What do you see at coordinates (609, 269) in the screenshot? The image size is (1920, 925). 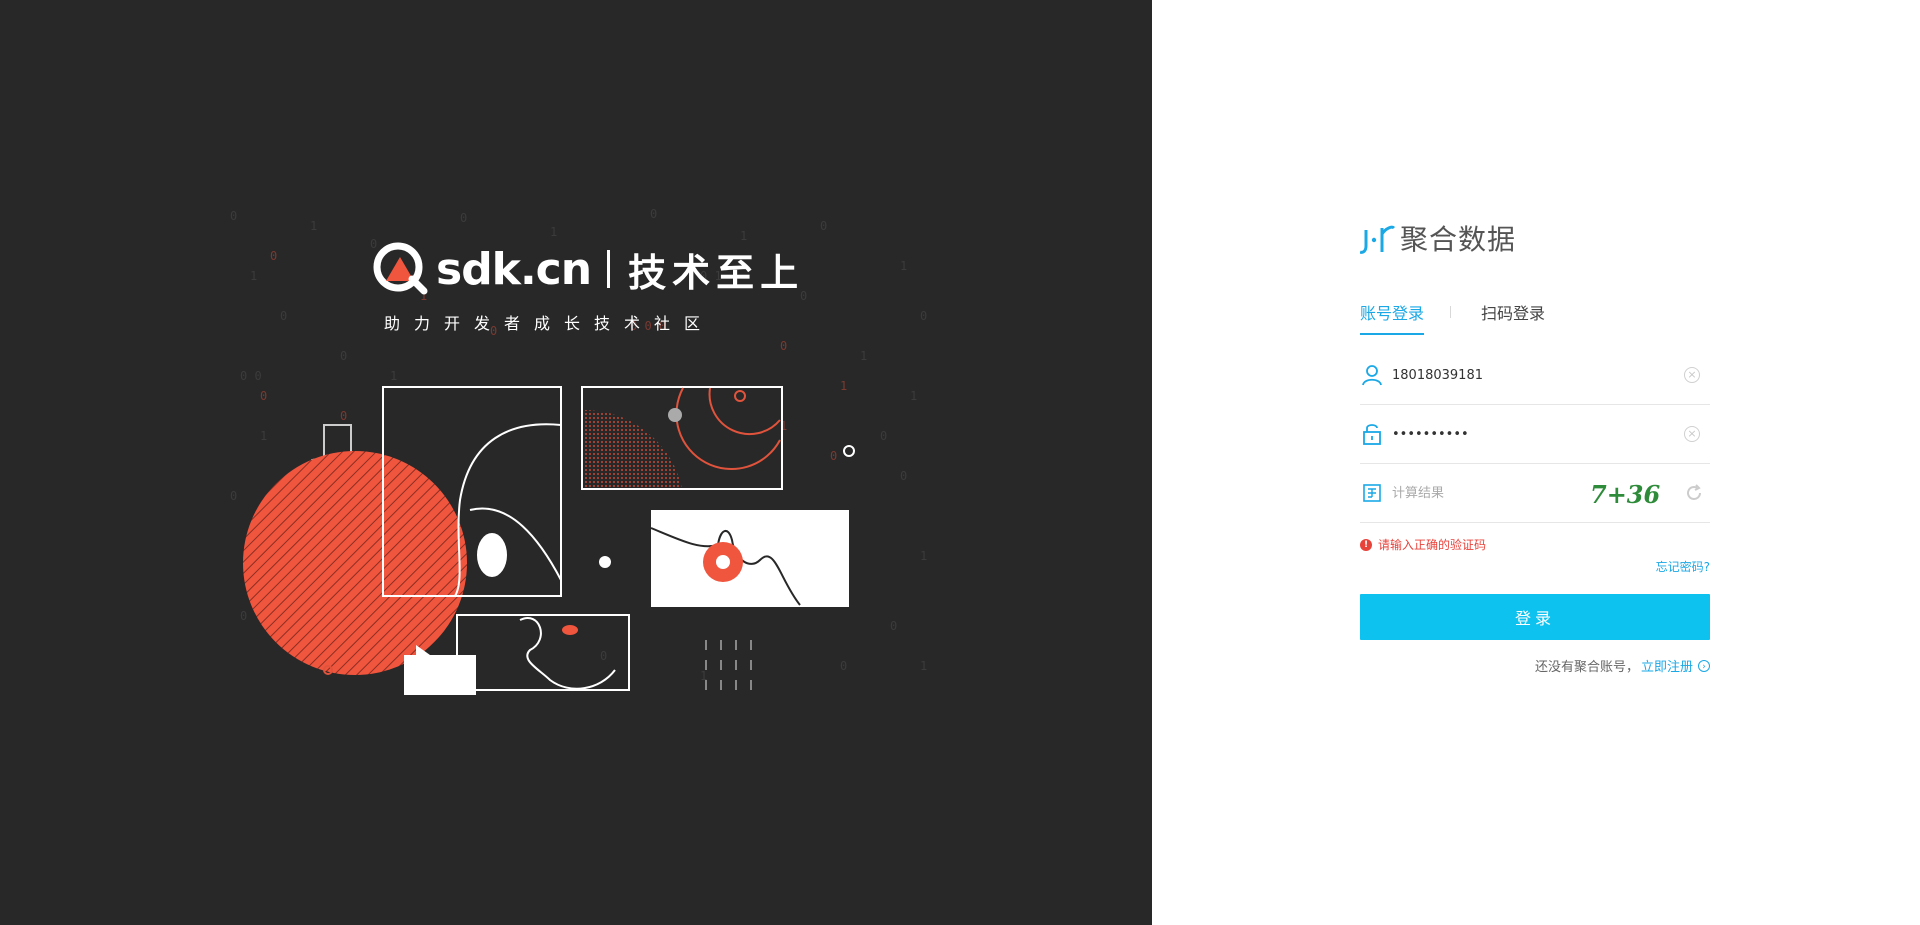 I see `brand-divider` at bounding box center [609, 269].